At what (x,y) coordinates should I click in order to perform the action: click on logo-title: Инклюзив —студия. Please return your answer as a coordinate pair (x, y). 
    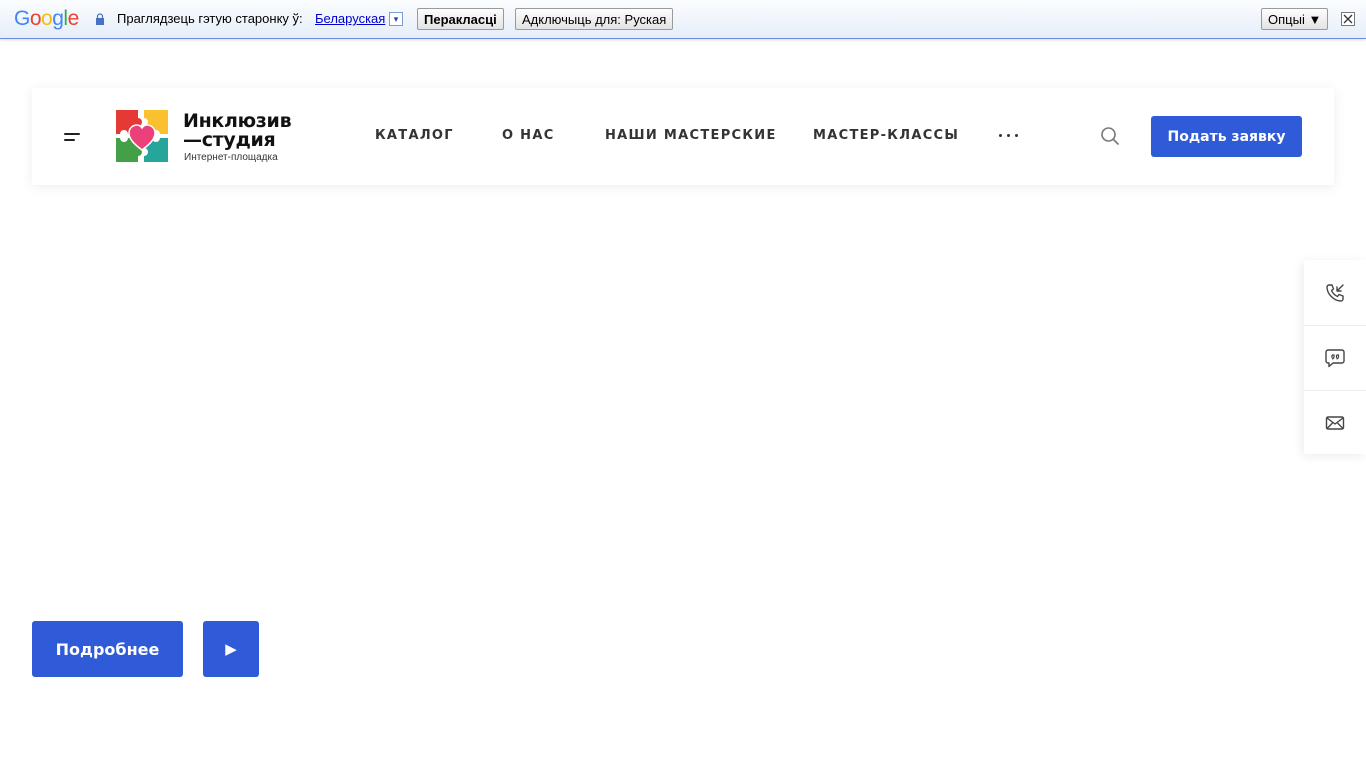
    Looking at the image, I should click on (237, 130).